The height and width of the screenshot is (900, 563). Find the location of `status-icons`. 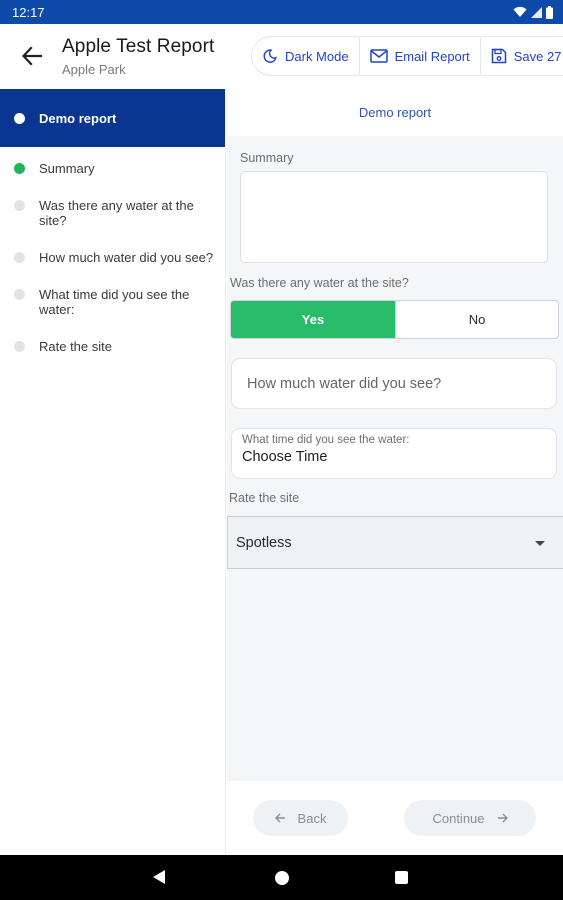

status-icons is located at coordinates (533, 12).